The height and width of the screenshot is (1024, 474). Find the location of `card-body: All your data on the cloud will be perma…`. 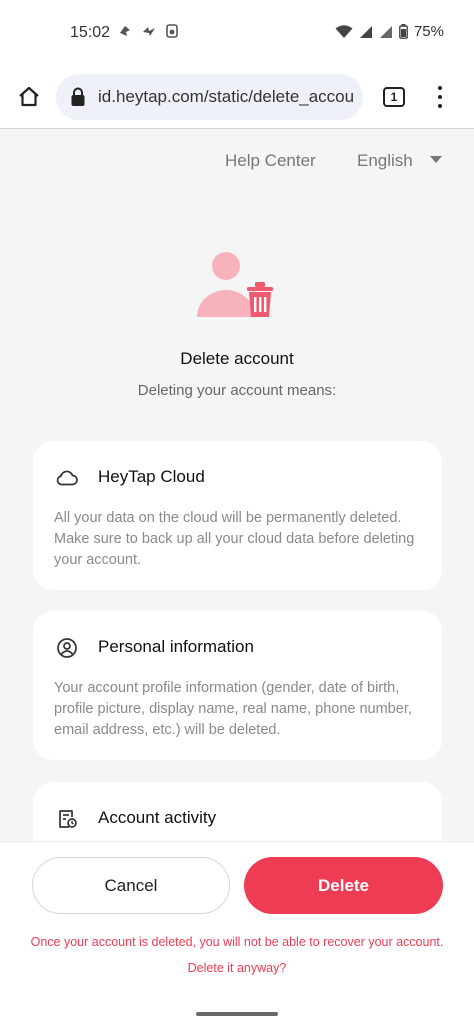

card-body: All your data on the cloud will be perma… is located at coordinates (234, 539).